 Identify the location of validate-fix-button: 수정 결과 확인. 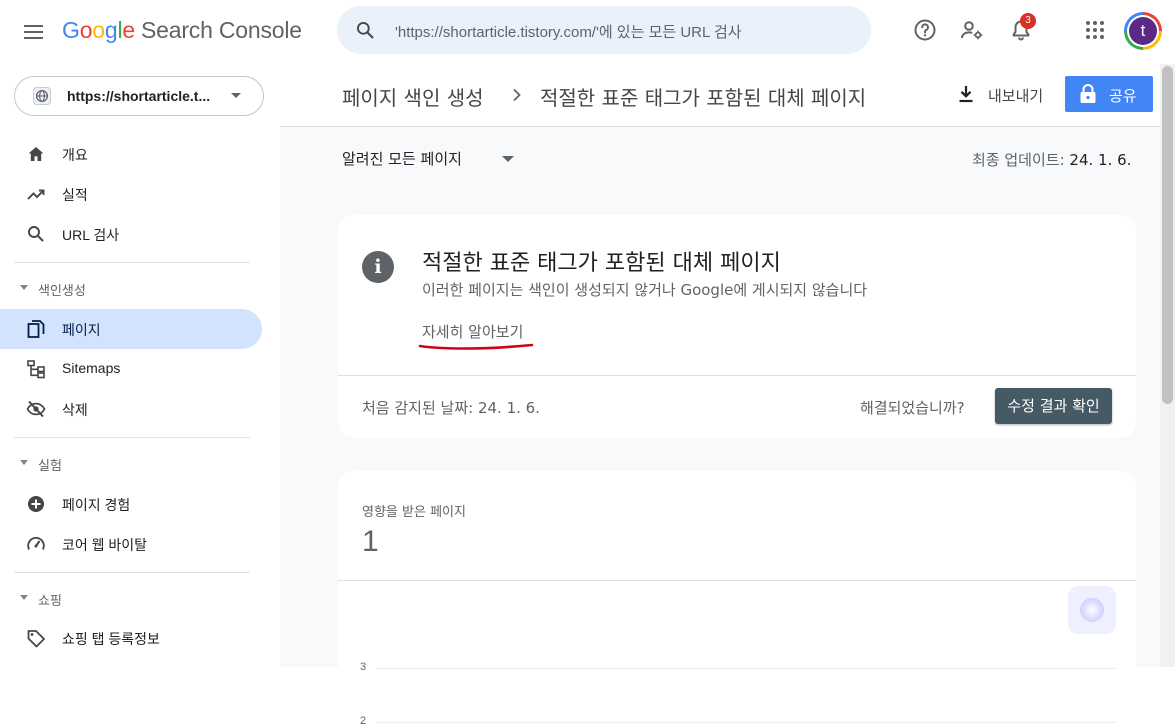
(1053, 406).